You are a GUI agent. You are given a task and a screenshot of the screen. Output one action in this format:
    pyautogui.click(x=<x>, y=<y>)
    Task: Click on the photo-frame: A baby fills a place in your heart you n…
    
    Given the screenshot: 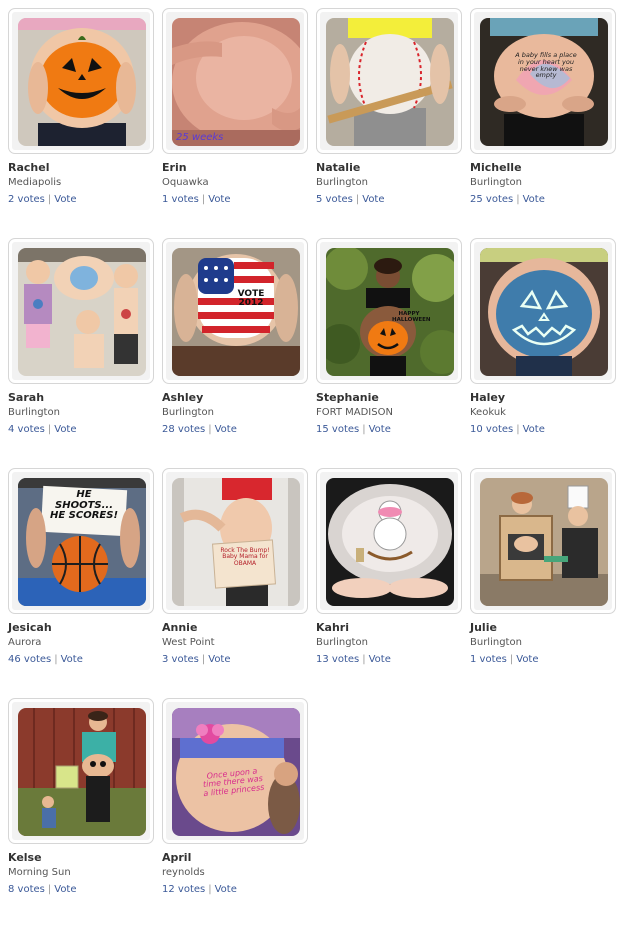 What is the action you would take?
    pyautogui.click(x=543, y=81)
    